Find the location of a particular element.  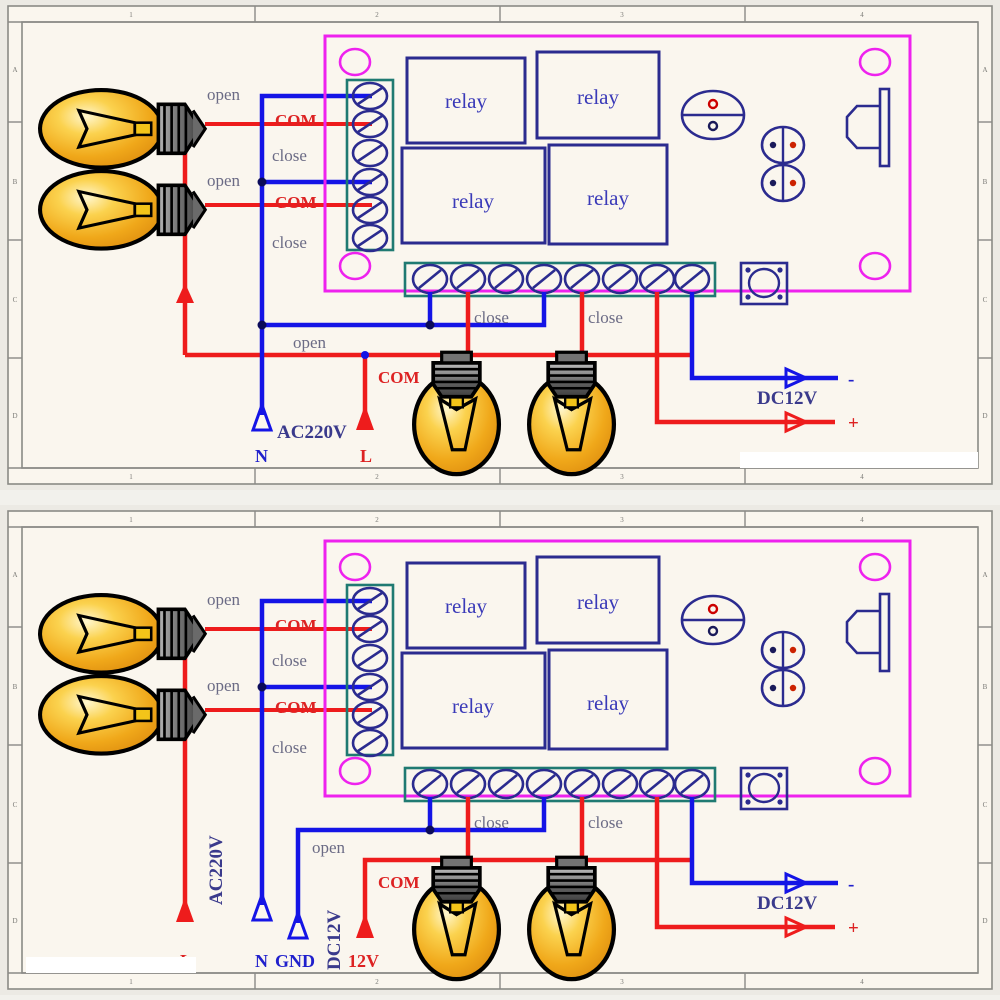

label-l: L is located at coordinates (366, 456).